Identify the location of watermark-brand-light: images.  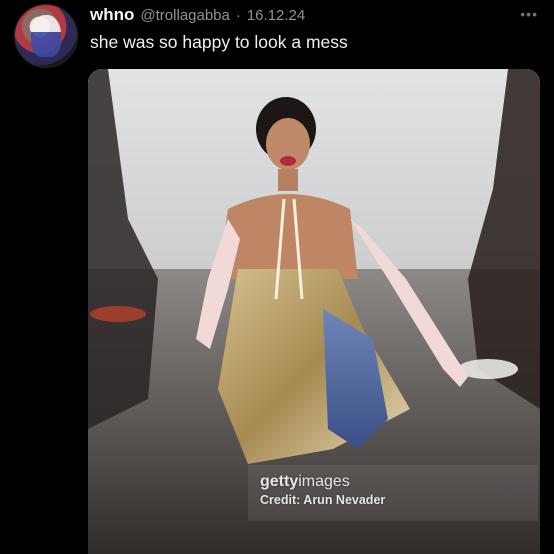
(324, 481).